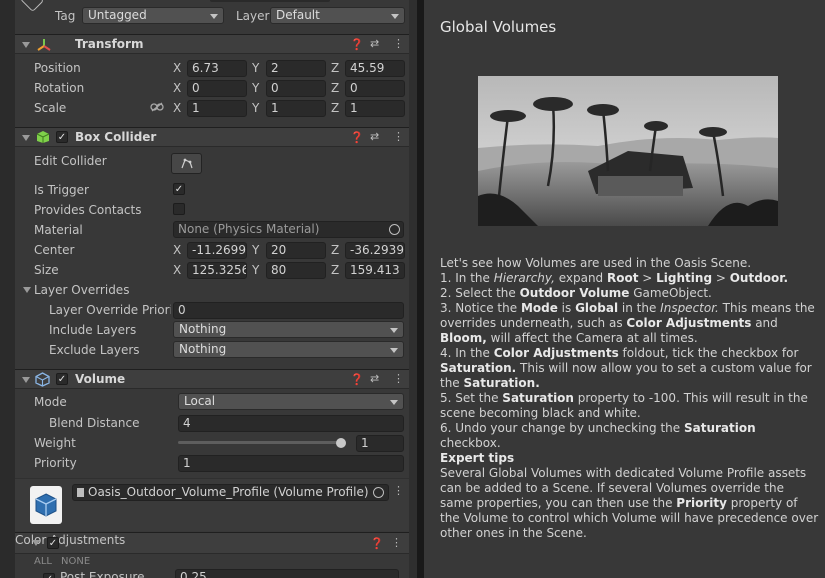  I want to click on rotation-y-axis-label: Y, so click(255, 88).